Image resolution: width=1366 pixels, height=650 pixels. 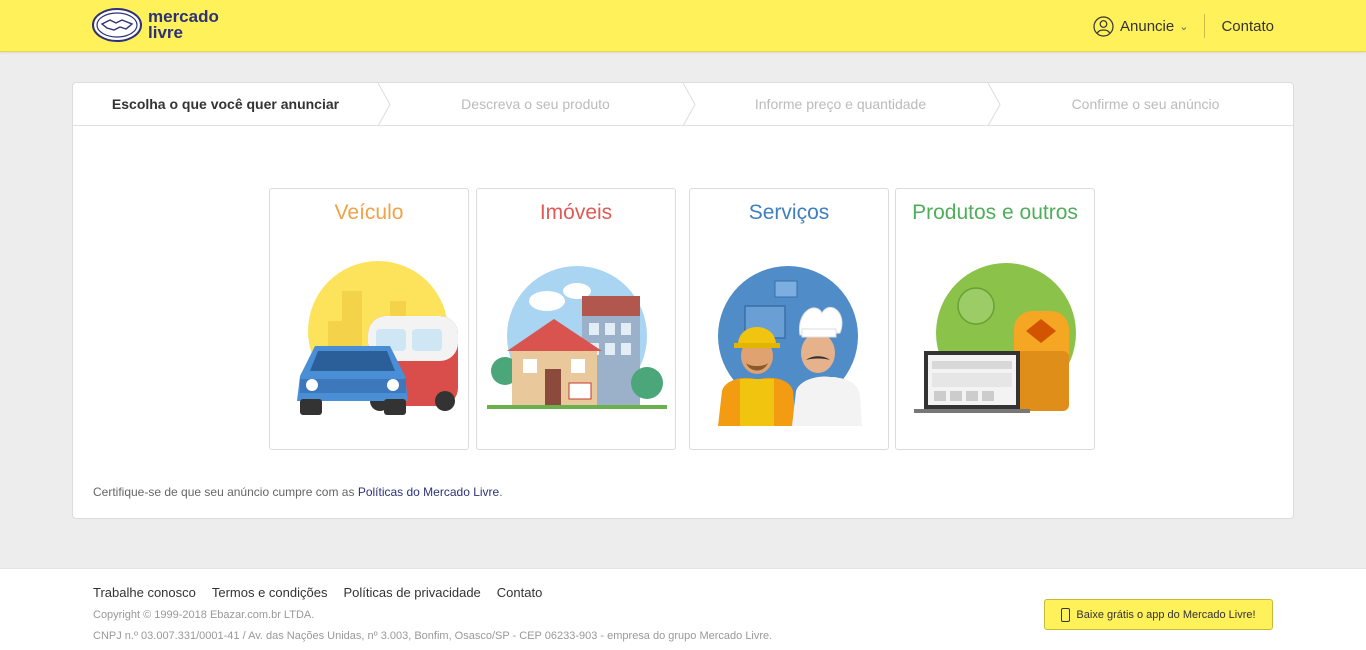 What do you see at coordinates (1147, 26) in the screenshot?
I see `anuncie-label: Anuncie` at bounding box center [1147, 26].